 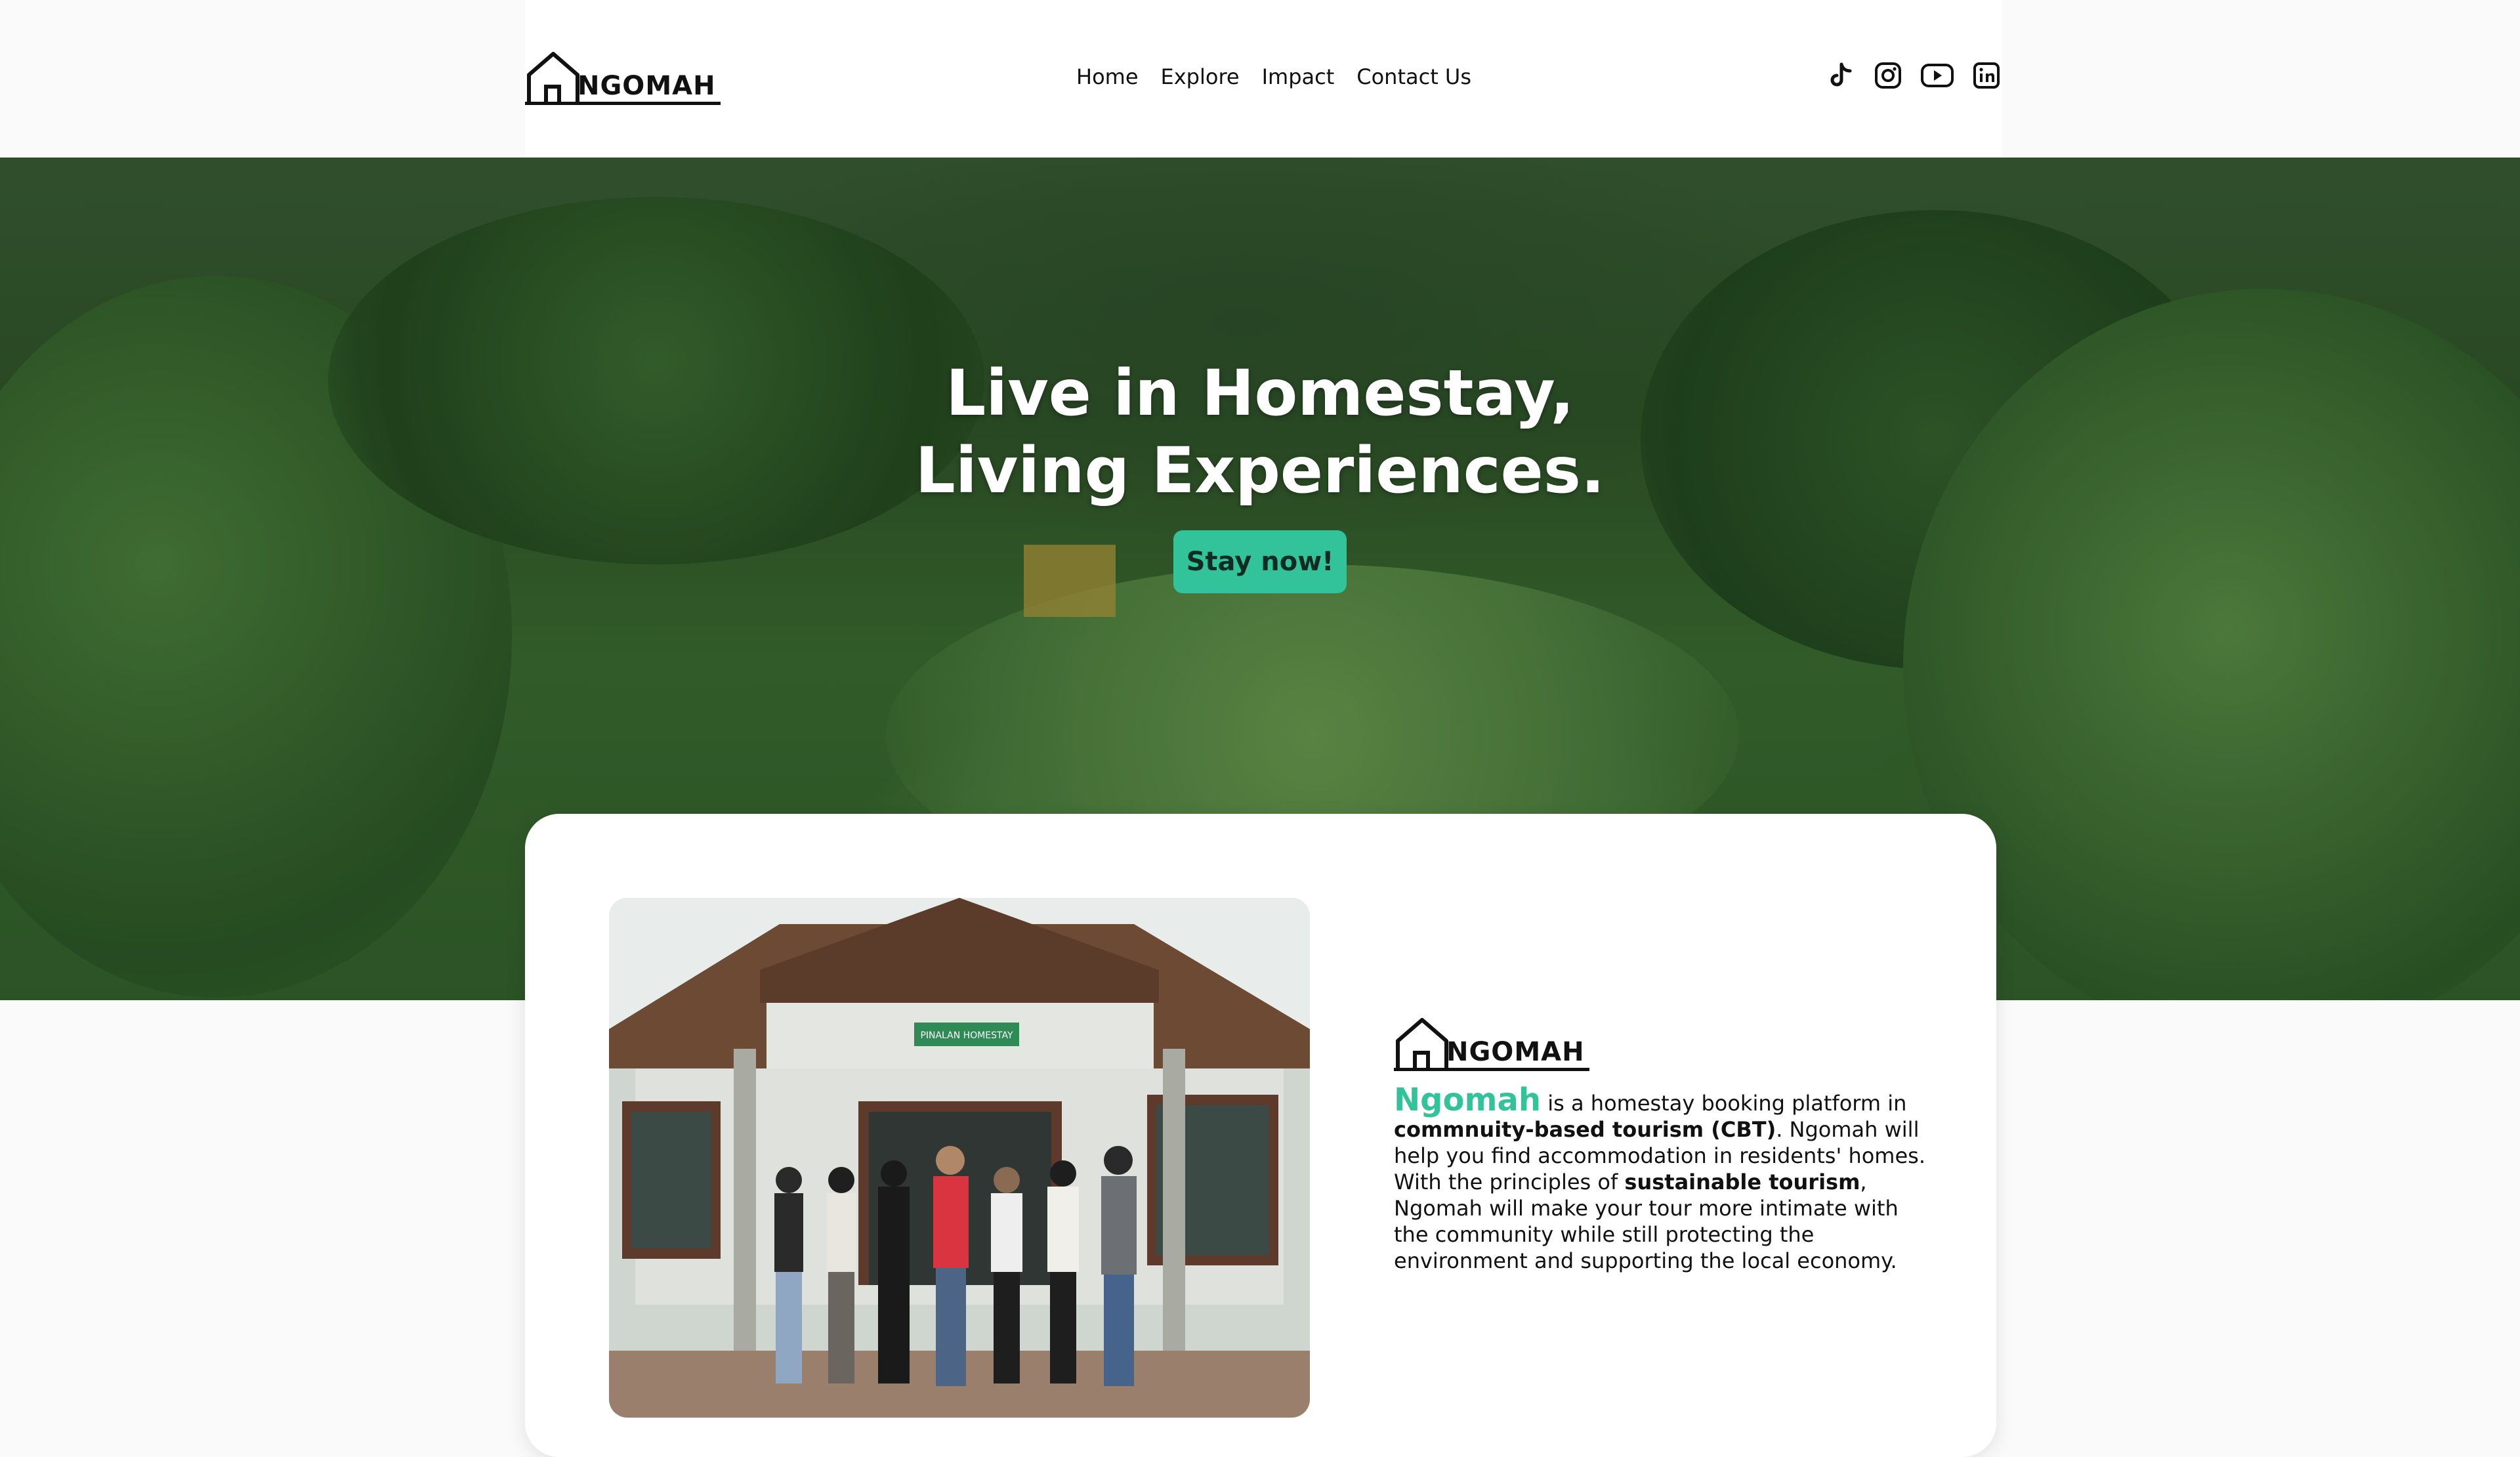 I want to click on about-text-part-1: is a homestay booking platform in, so click(x=1724, y=1103).